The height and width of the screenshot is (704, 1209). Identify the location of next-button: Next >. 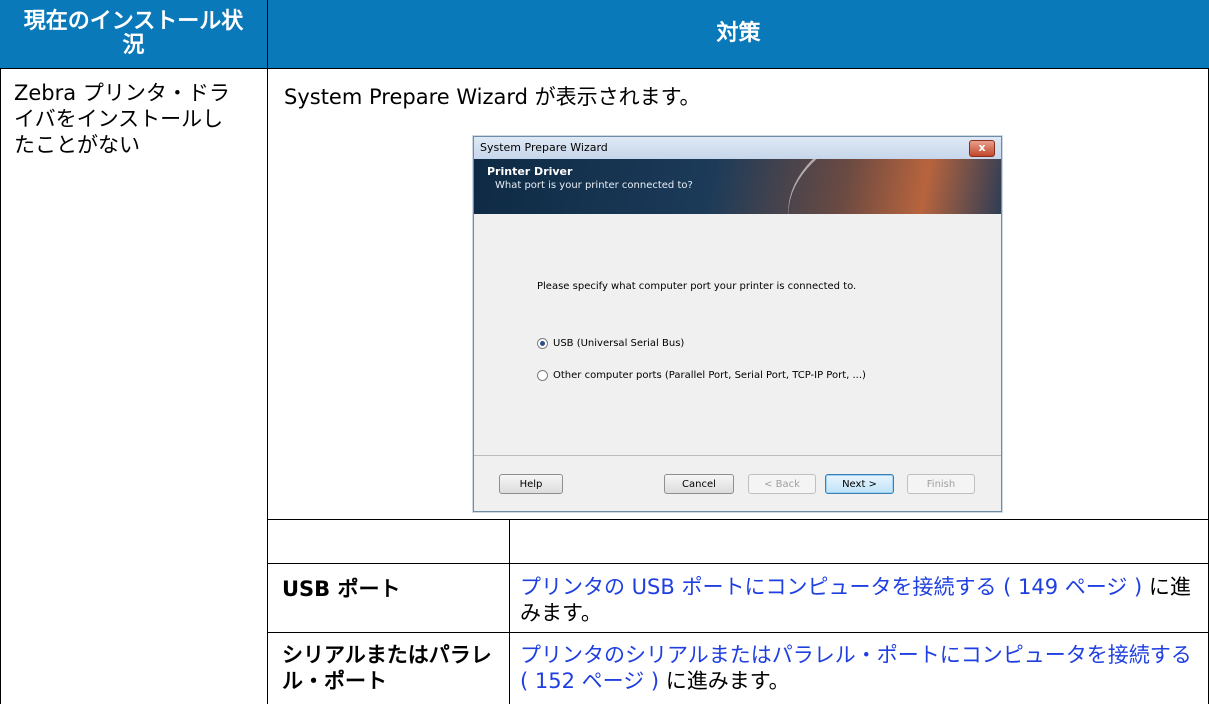
(859, 484).